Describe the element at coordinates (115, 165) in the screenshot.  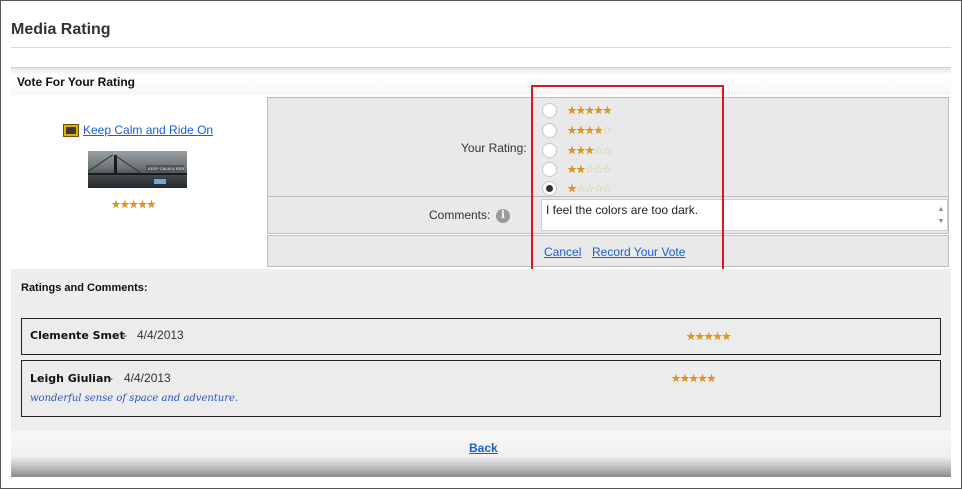
I see `thumbnail-bridge-tower` at that location.